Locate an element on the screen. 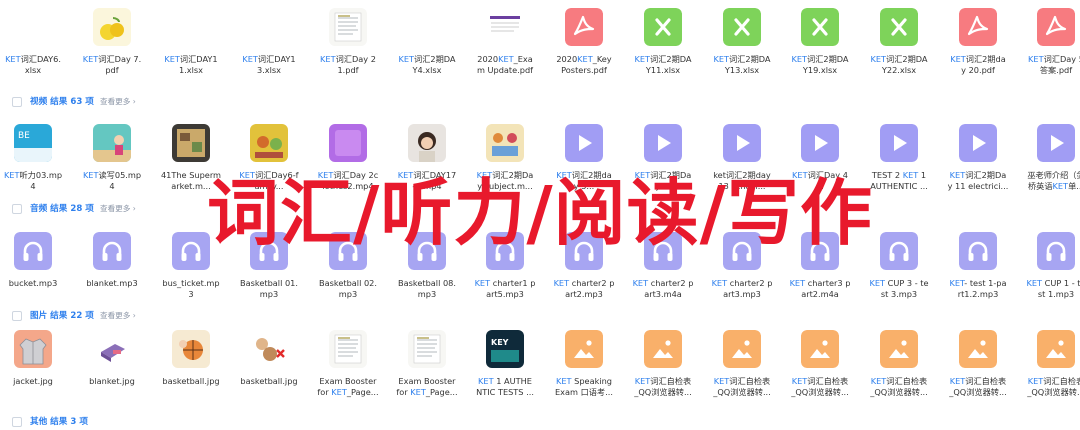 The width and height of the screenshot is (1080, 430). file-item: KET词汇DAY6. xlsx is located at coordinates (36, 45).